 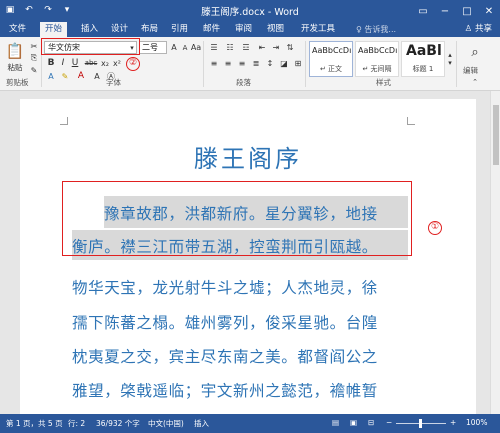 What do you see at coordinates (489, 11) in the screenshot?
I see `close-button: ✕` at bounding box center [489, 11].